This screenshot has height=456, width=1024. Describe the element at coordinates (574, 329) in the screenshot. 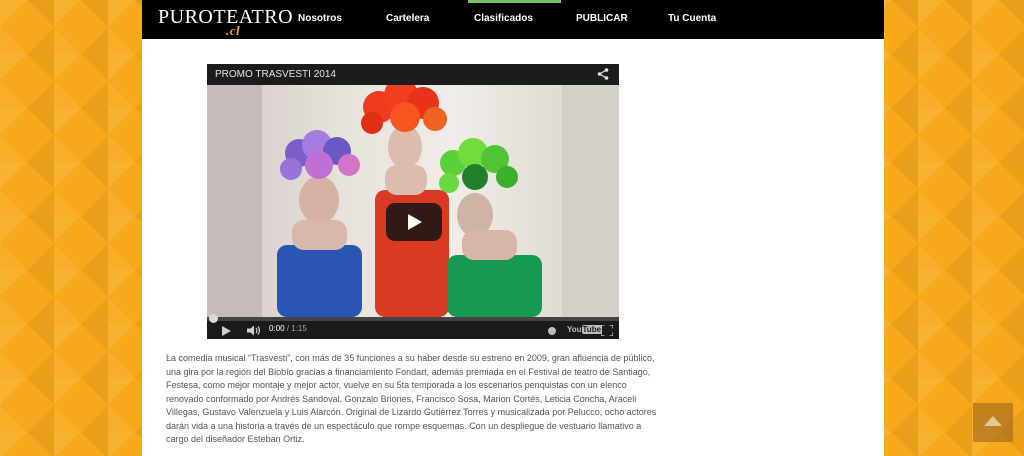

I see `youtube-logo-you: You` at that location.